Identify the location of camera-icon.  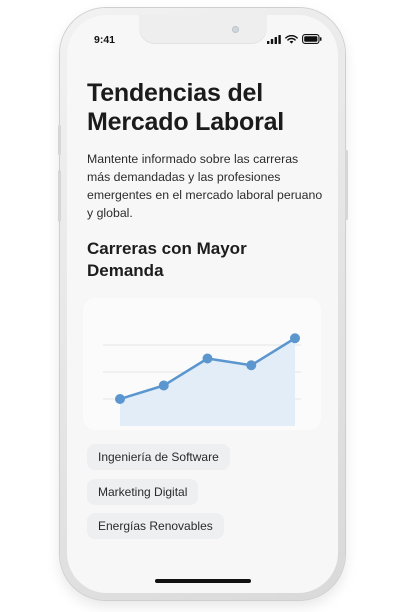
(235, 29).